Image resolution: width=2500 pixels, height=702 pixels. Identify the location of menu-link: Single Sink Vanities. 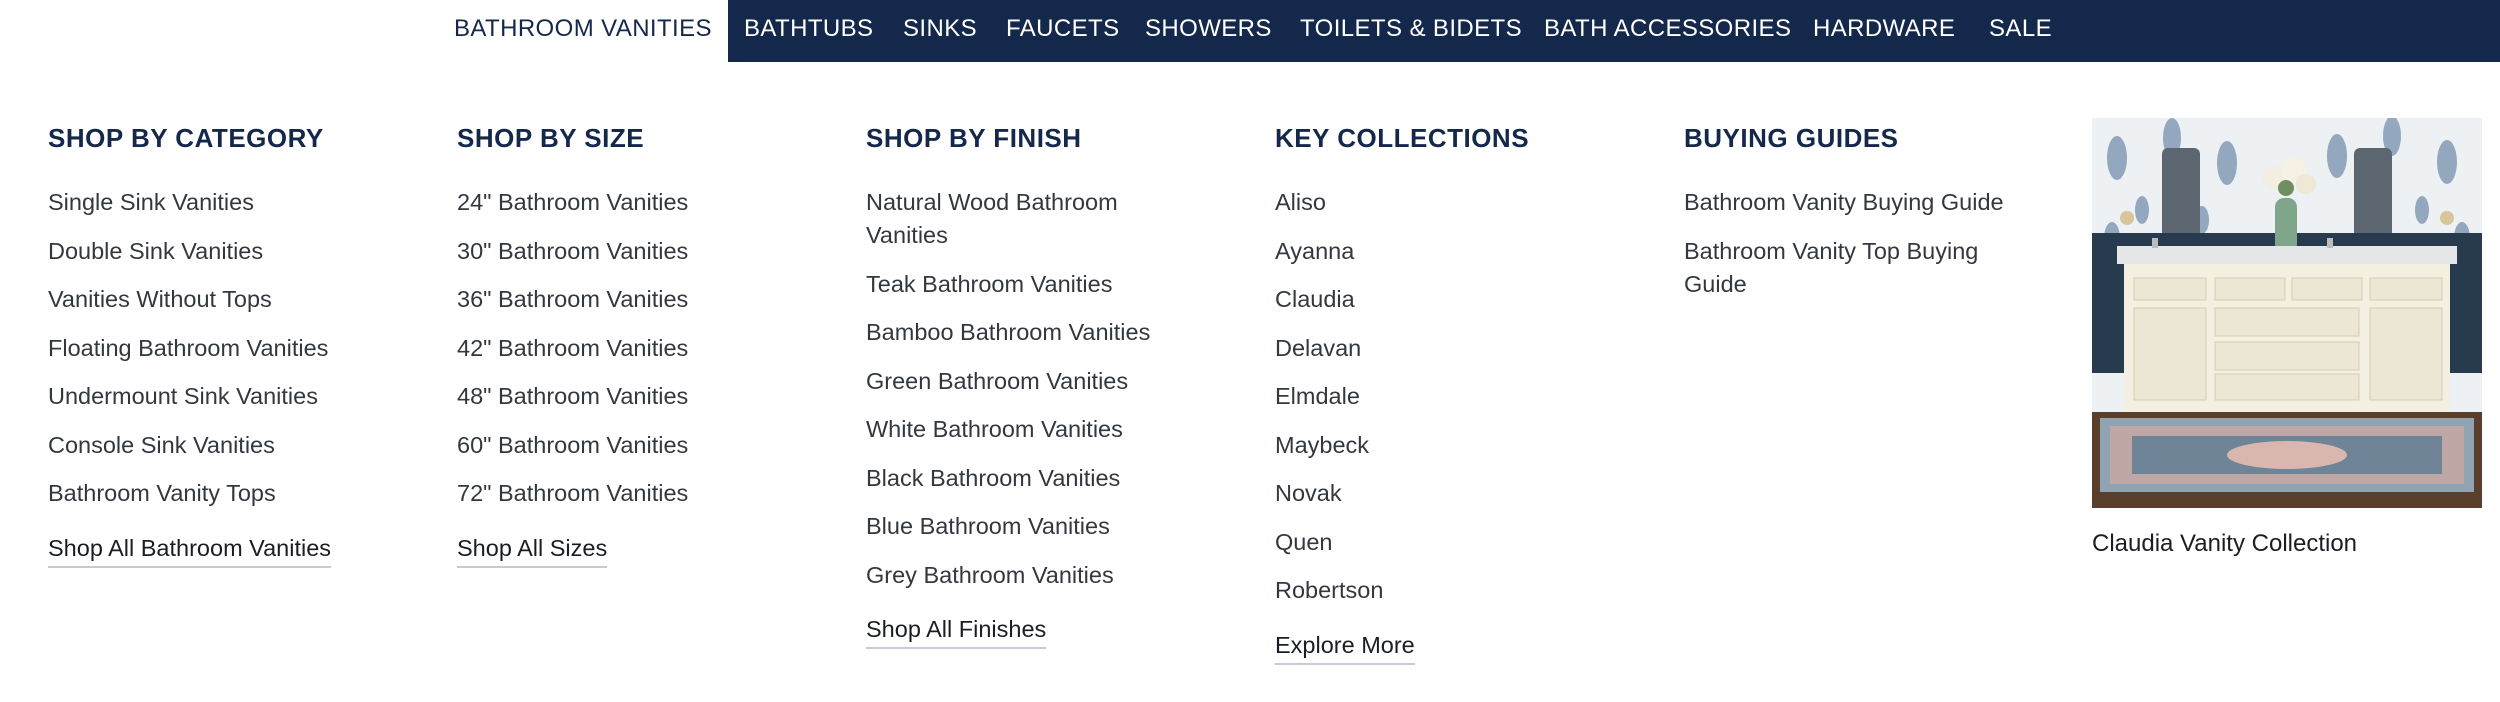
(238, 202).